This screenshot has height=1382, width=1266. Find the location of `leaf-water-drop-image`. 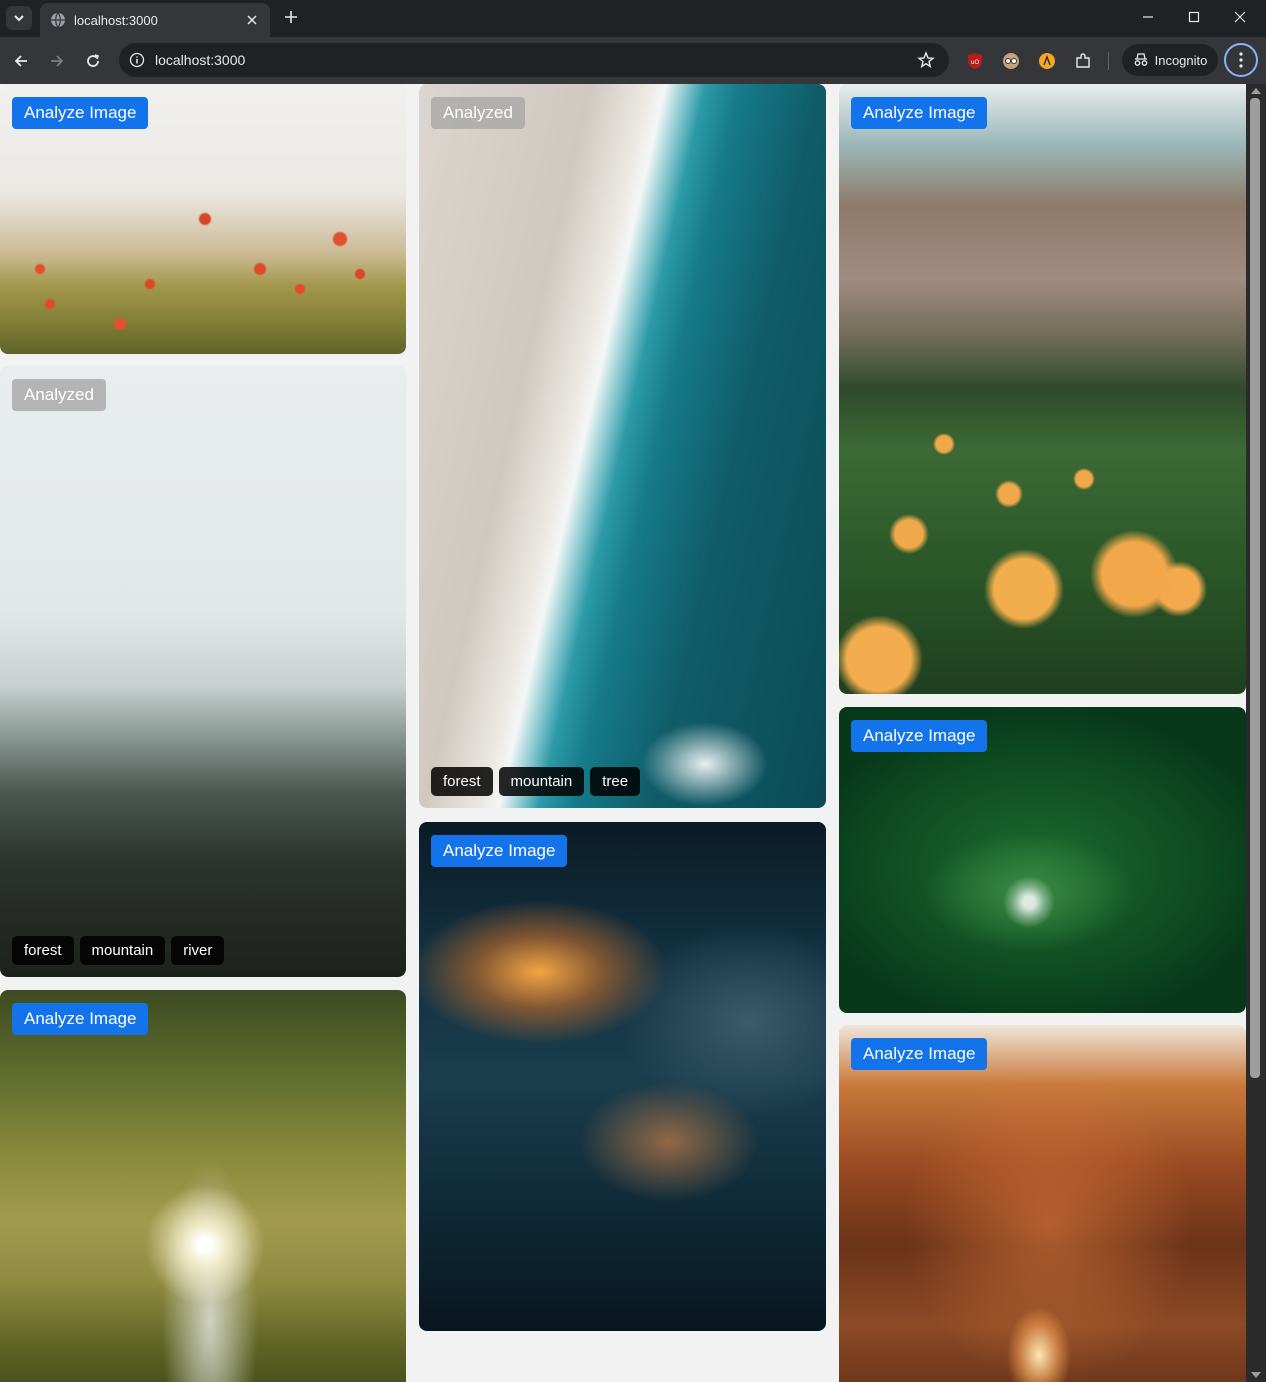

leaf-water-drop-image is located at coordinates (1042, 860).